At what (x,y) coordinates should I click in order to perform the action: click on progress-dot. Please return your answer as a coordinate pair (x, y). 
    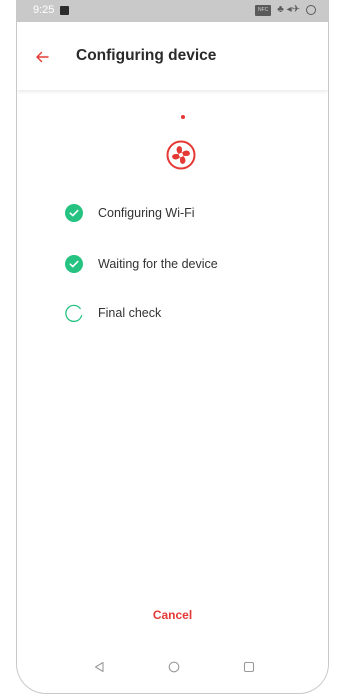
    Looking at the image, I should click on (183, 117).